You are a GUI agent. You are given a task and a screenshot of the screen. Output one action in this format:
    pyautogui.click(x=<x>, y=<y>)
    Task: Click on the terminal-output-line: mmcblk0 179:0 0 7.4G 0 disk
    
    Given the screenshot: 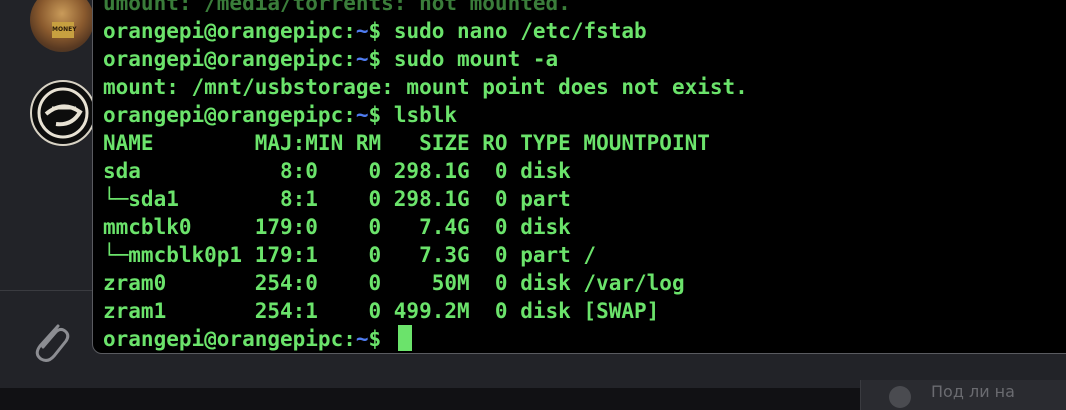 What is the action you would take?
    pyautogui.click(x=343, y=227)
    